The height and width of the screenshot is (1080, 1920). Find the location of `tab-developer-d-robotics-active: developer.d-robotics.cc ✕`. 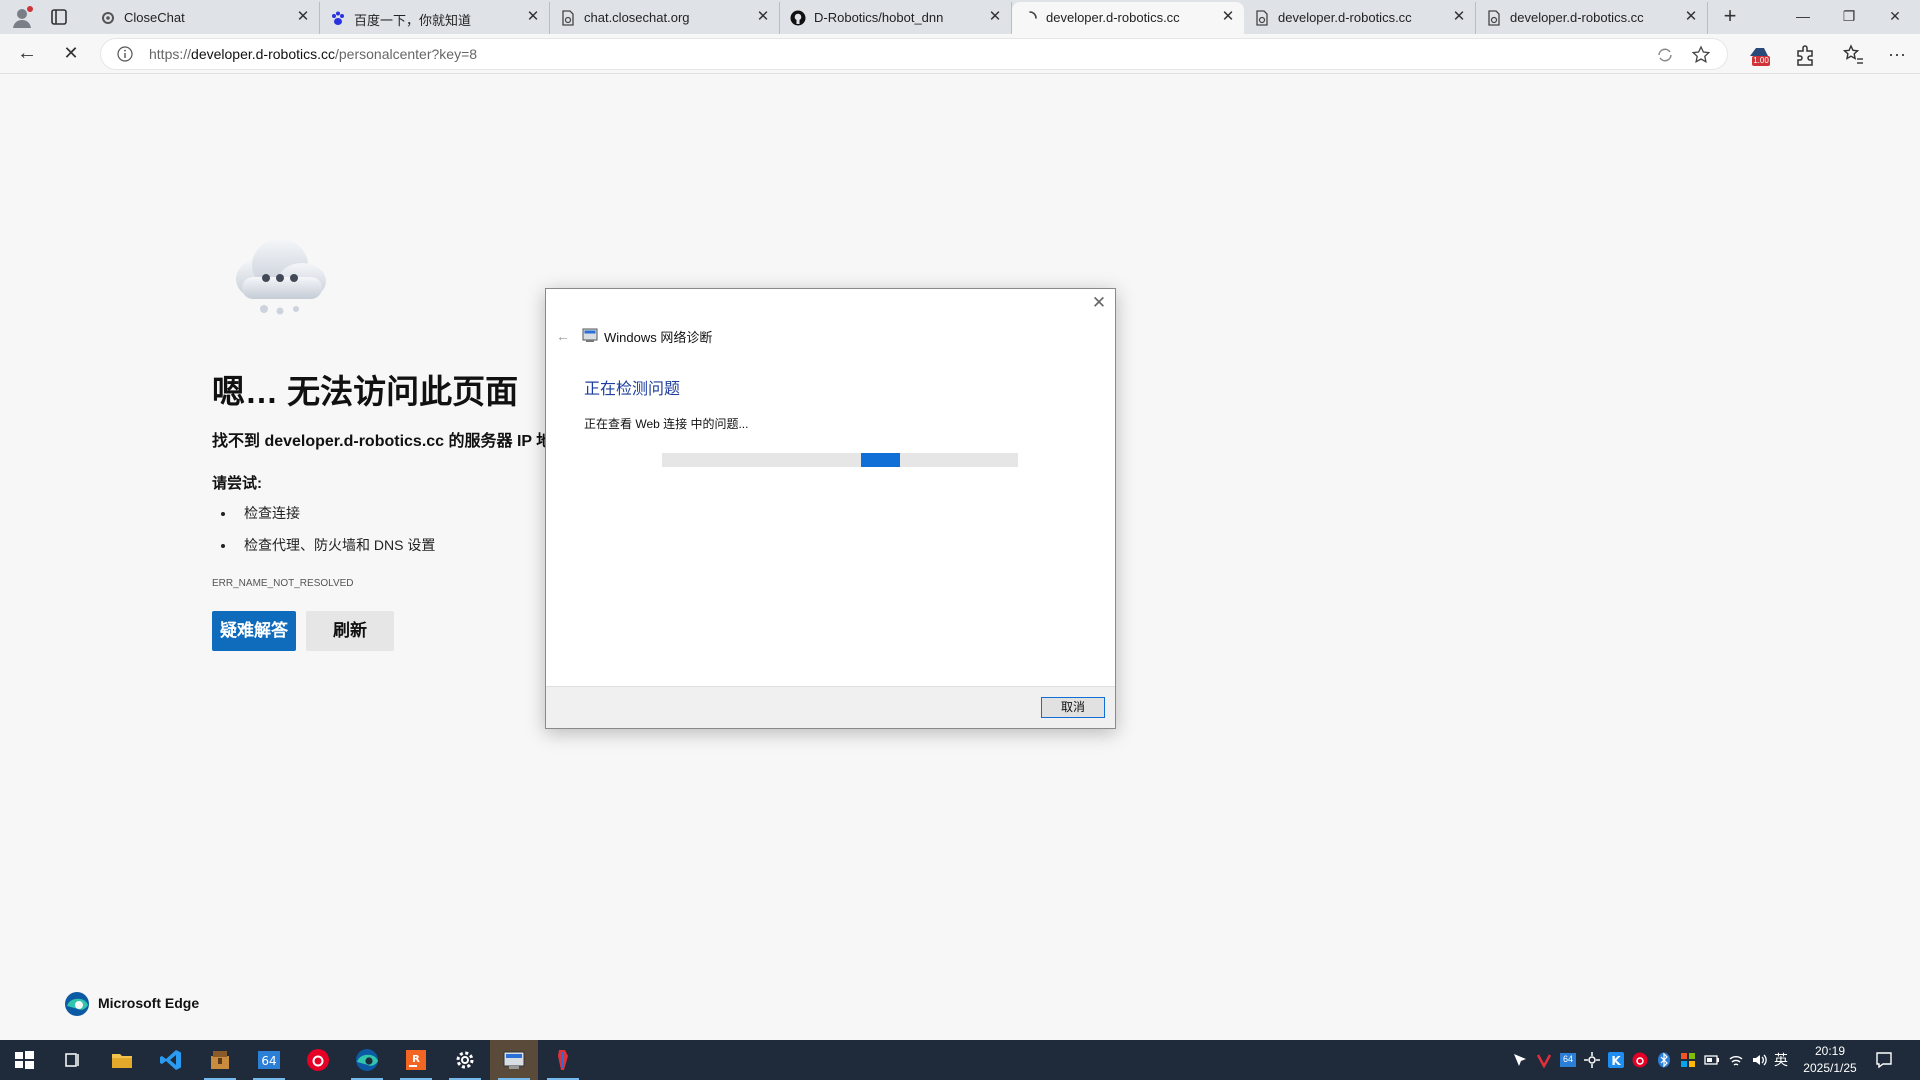

tab-developer-d-robotics-active: developer.d-robotics.cc ✕ is located at coordinates (1128, 18).